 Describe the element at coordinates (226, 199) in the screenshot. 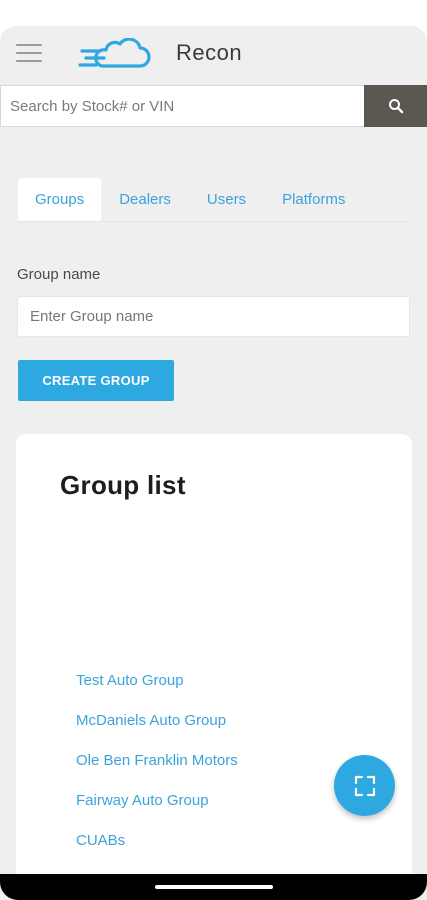

I see `tab-users: Users` at that location.